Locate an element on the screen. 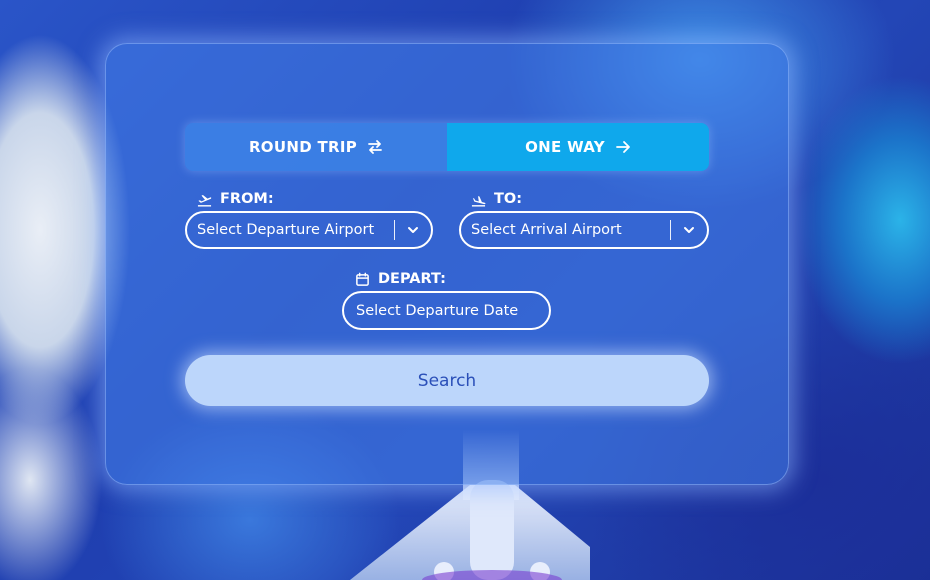 The width and height of the screenshot is (930, 580). plane-takeoff-icon is located at coordinates (204, 200).